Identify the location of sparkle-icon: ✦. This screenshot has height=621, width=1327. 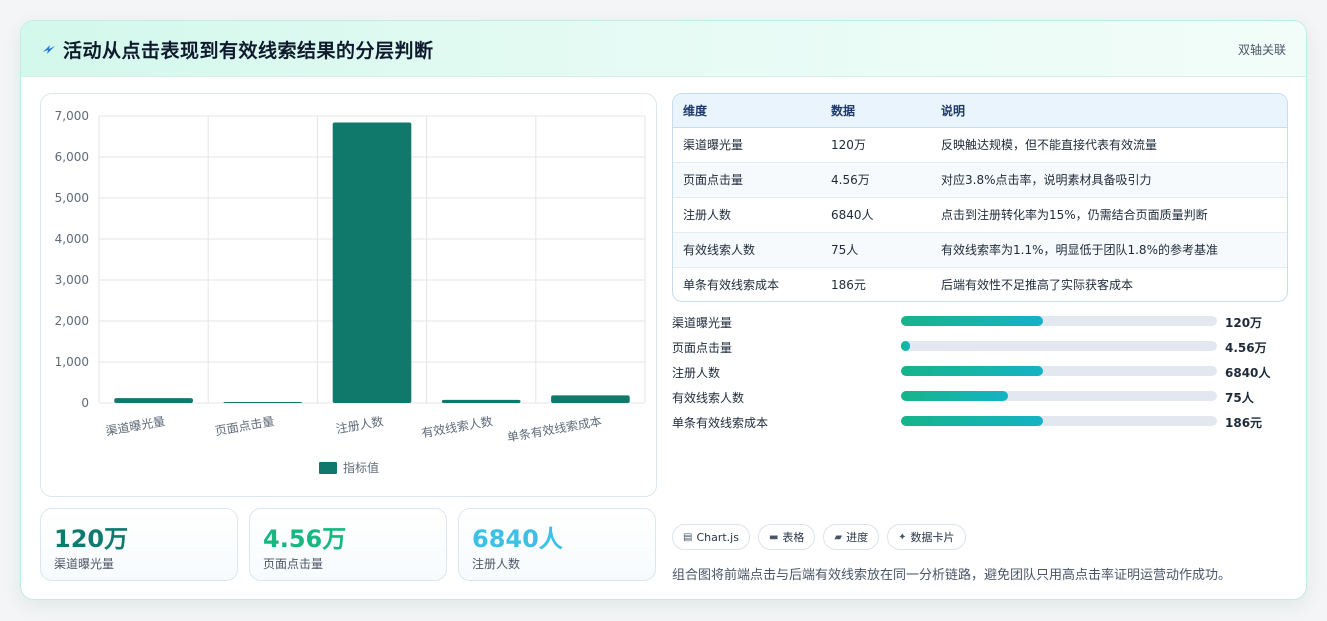
(902, 537).